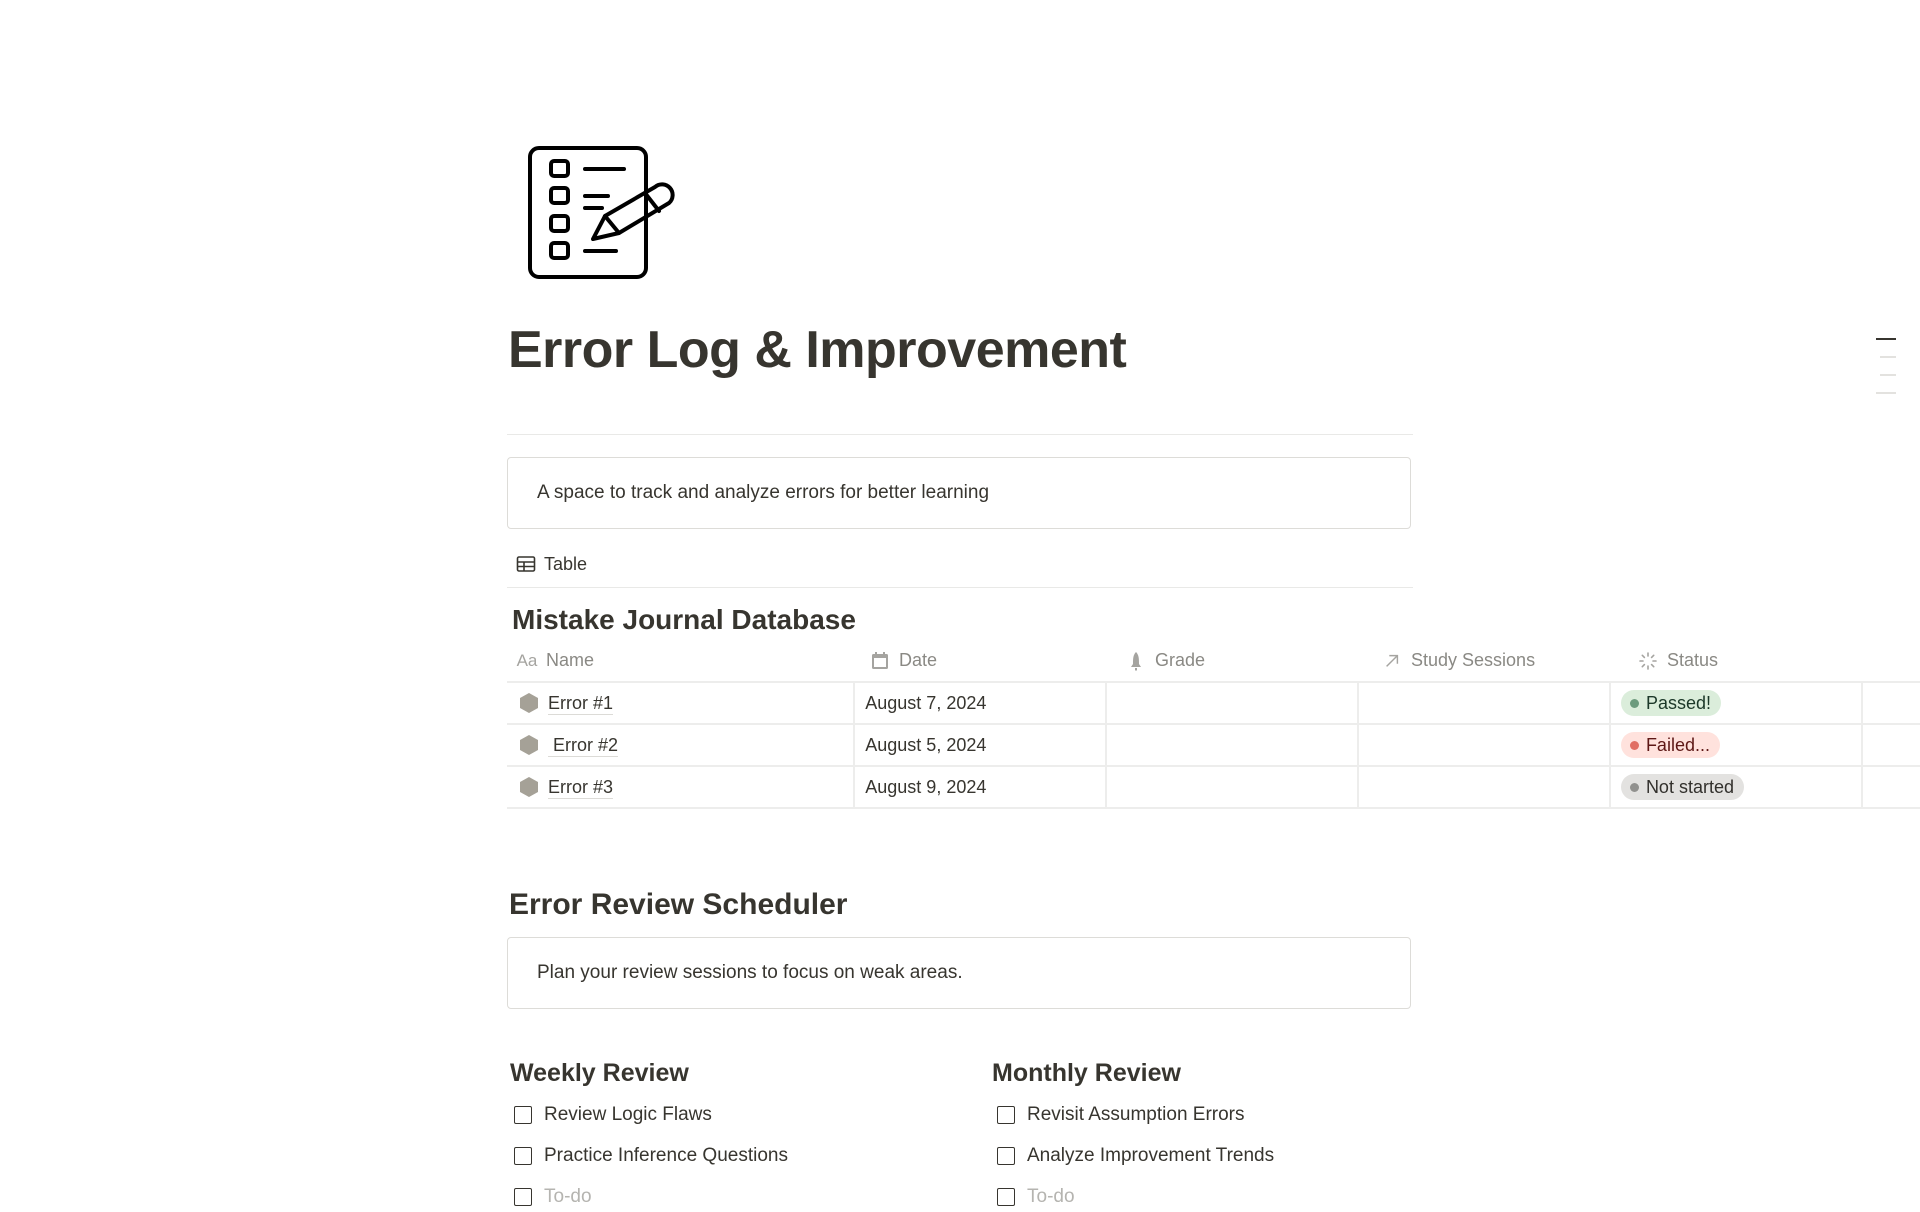  I want to click on view-tab-table: Table, so click(551, 564).